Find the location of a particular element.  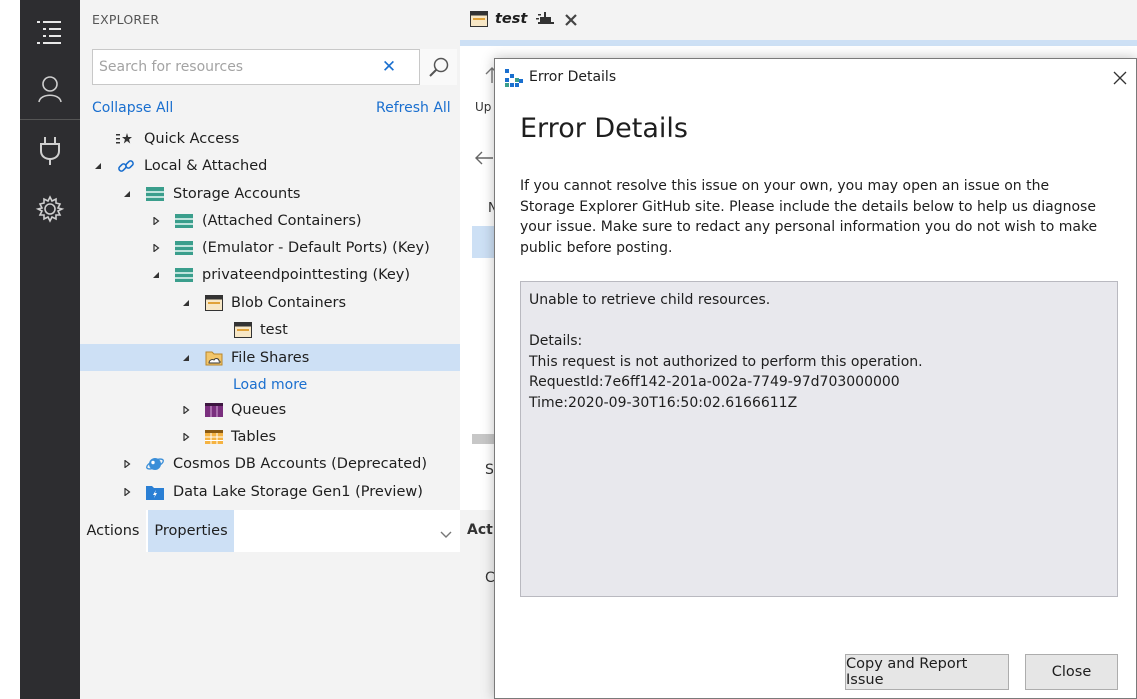

details-line: Details: is located at coordinates (556, 341).